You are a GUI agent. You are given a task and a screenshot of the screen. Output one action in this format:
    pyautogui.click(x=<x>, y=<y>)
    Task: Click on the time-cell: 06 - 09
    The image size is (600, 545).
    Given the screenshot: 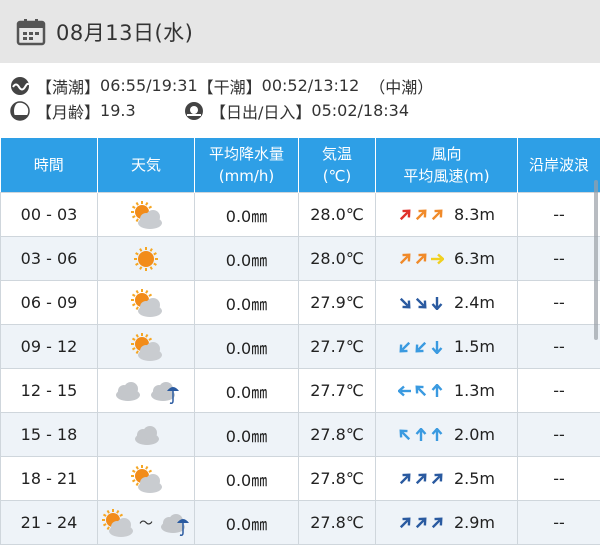 What is the action you would take?
    pyautogui.click(x=49, y=303)
    